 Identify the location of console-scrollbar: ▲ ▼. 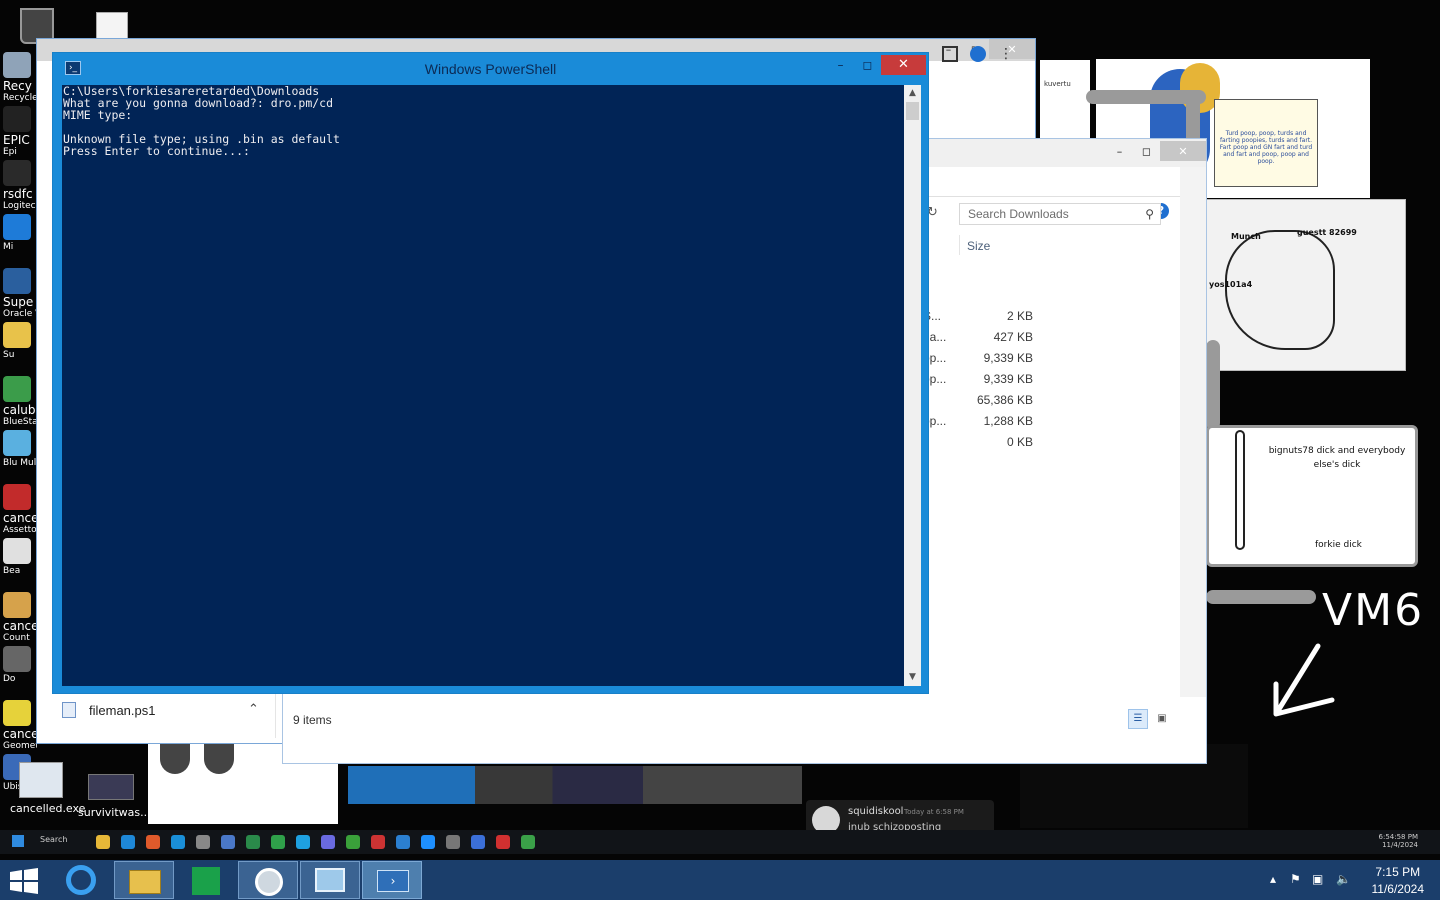
(912, 385).